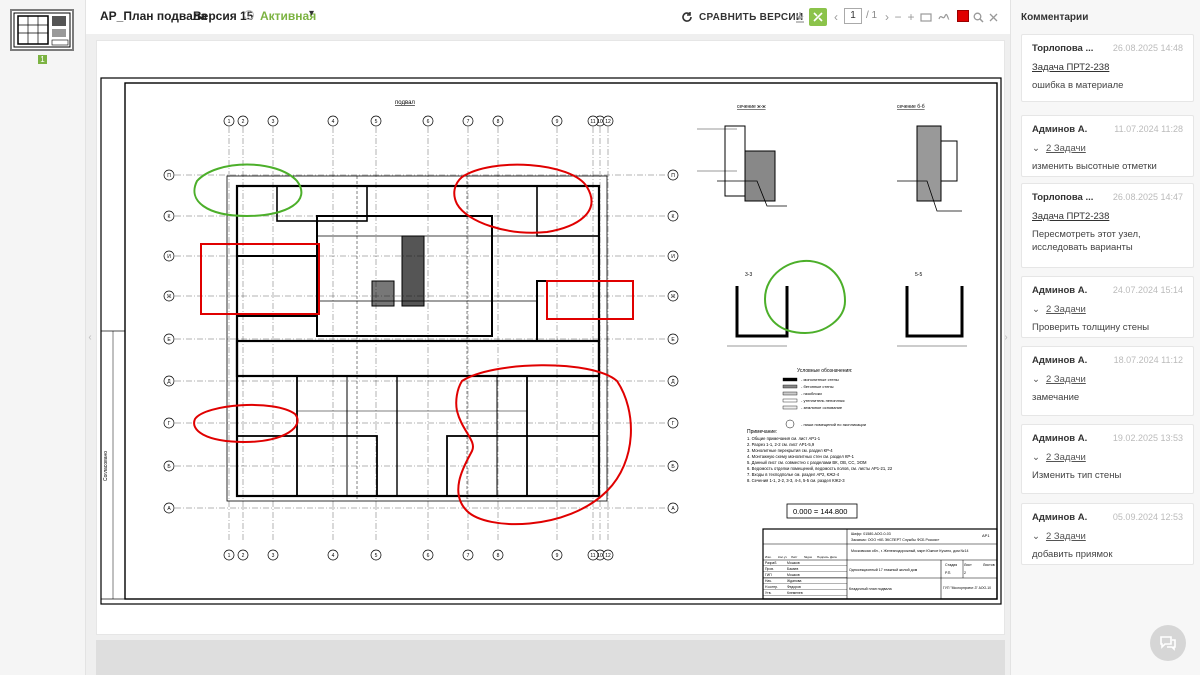 This screenshot has height=675, width=1200. What do you see at coordinates (817, 386) in the screenshot?
I see `svg-text: - бетонные стены` at bounding box center [817, 386].